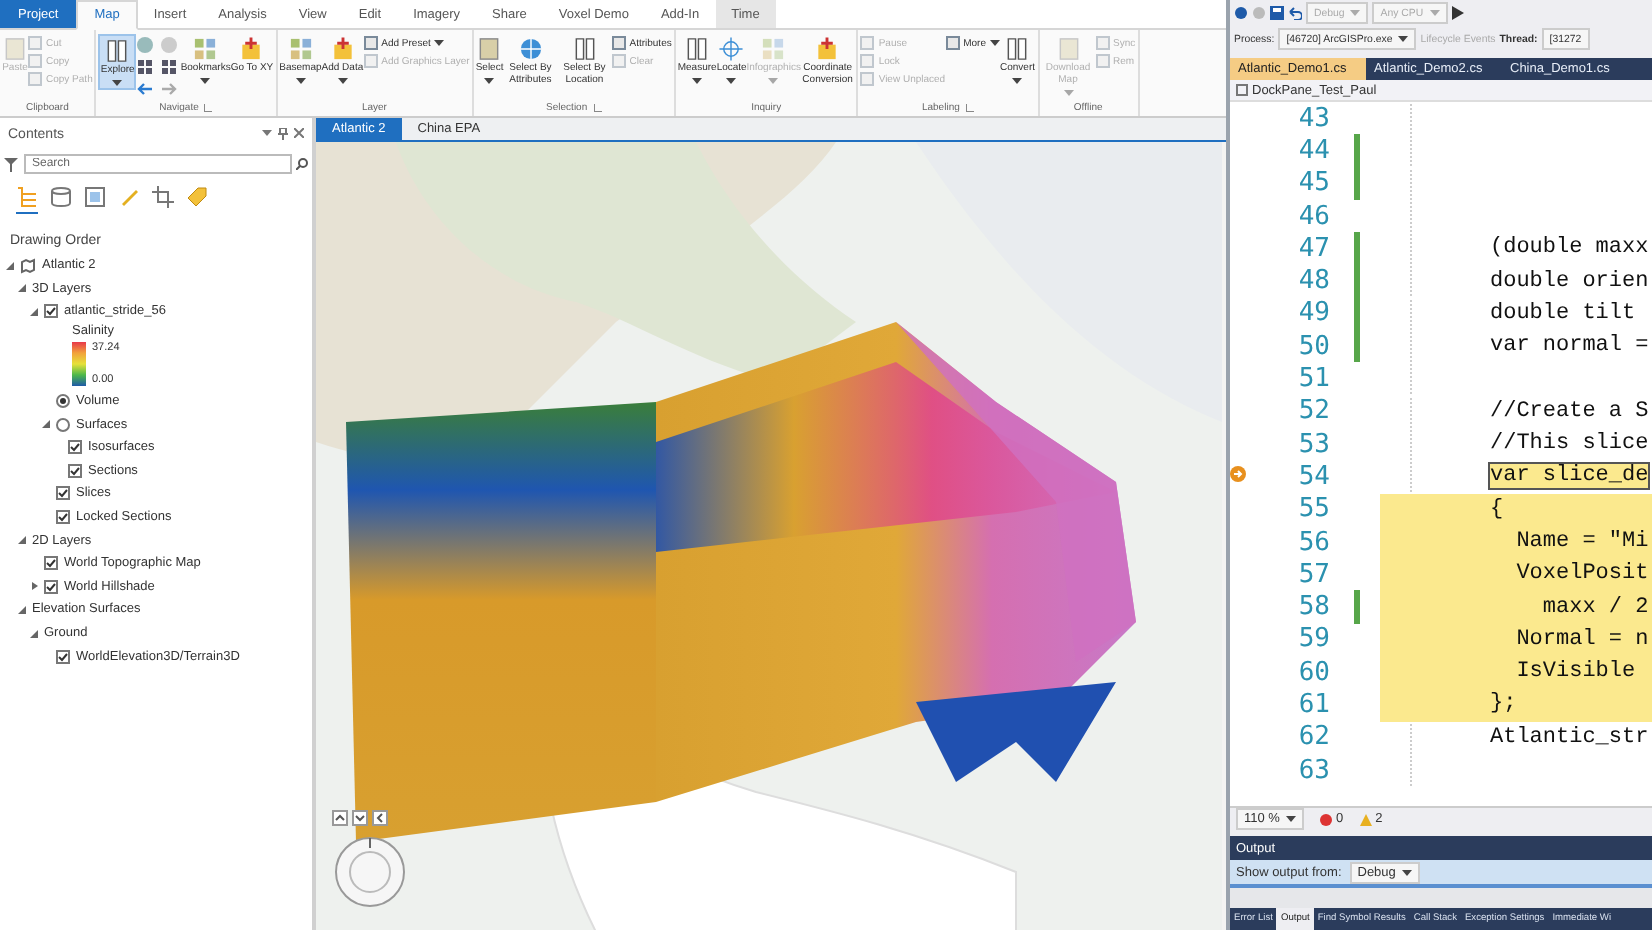  I want to click on code-line: double tilt, so click(1563, 313).